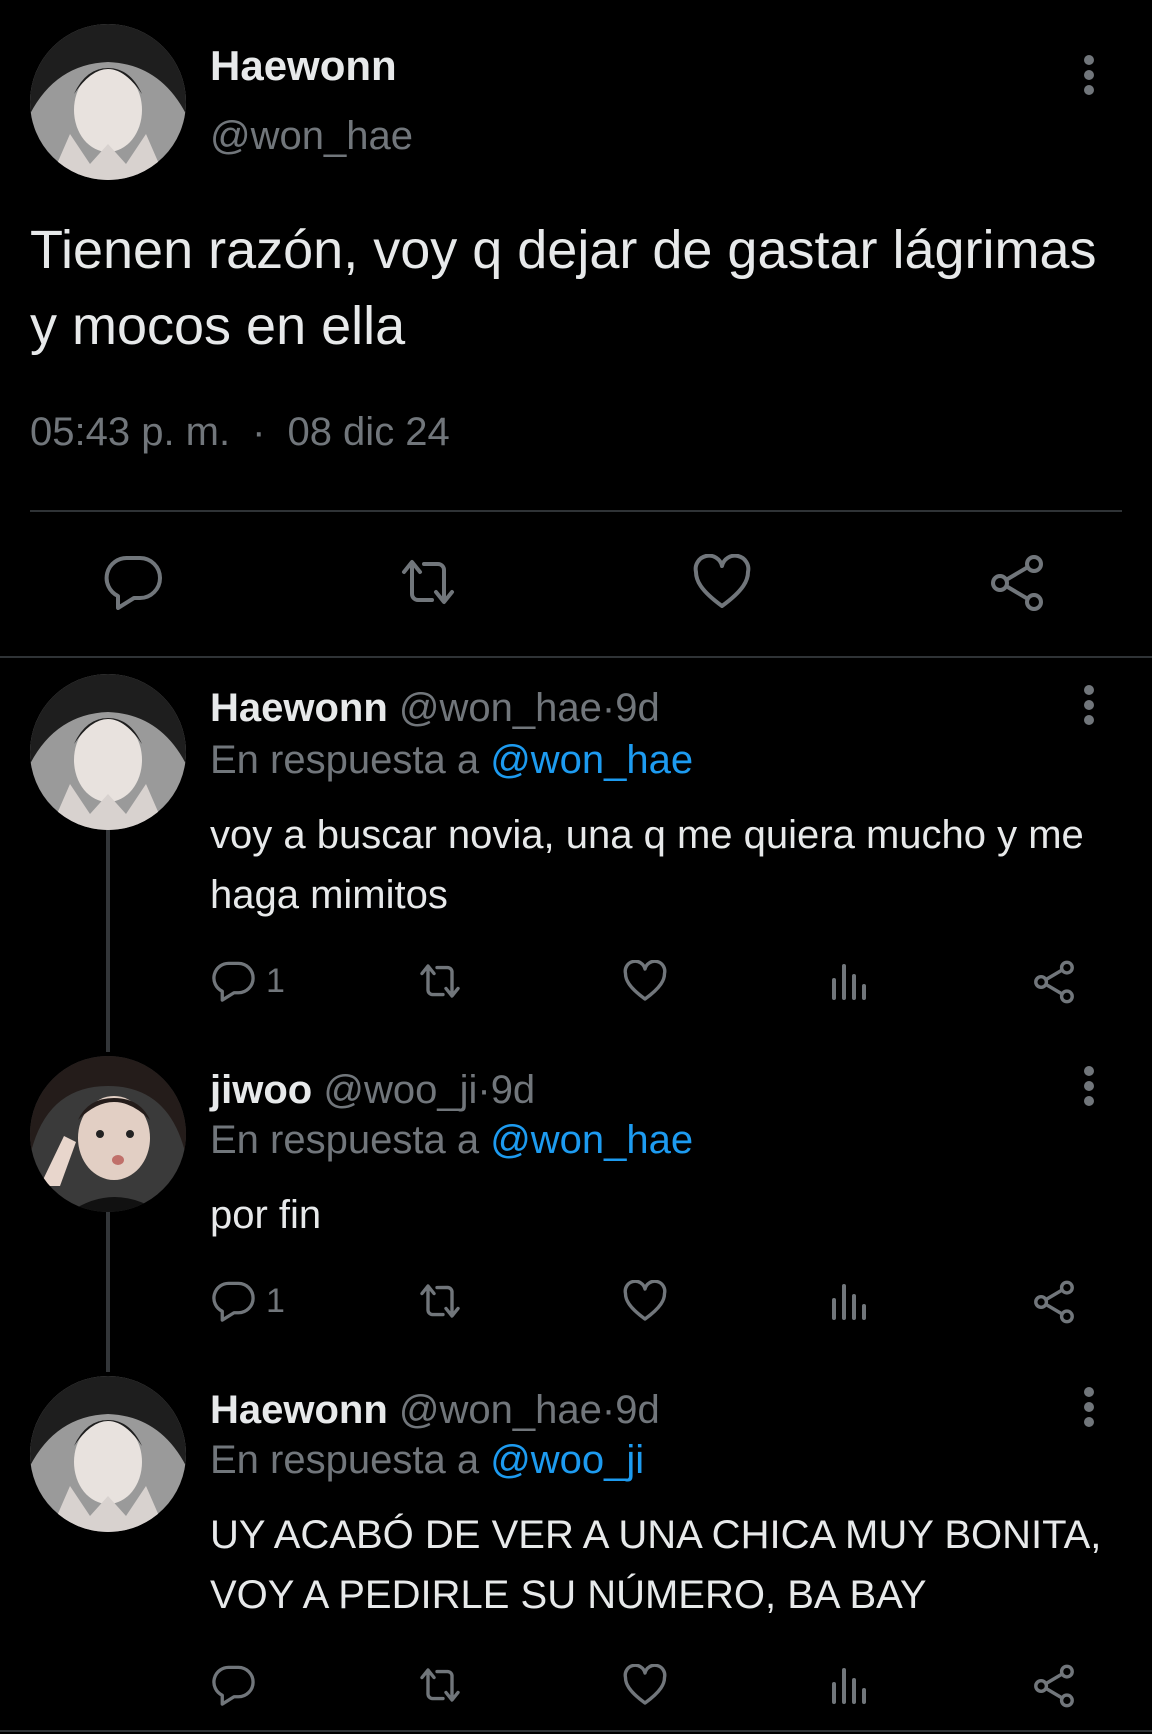 The height and width of the screenshot is (1734, 1152). Describe the element at coordinates (400, 1090) in the screenshot. I see `reply-author-handle: @woo_ji` at that location.